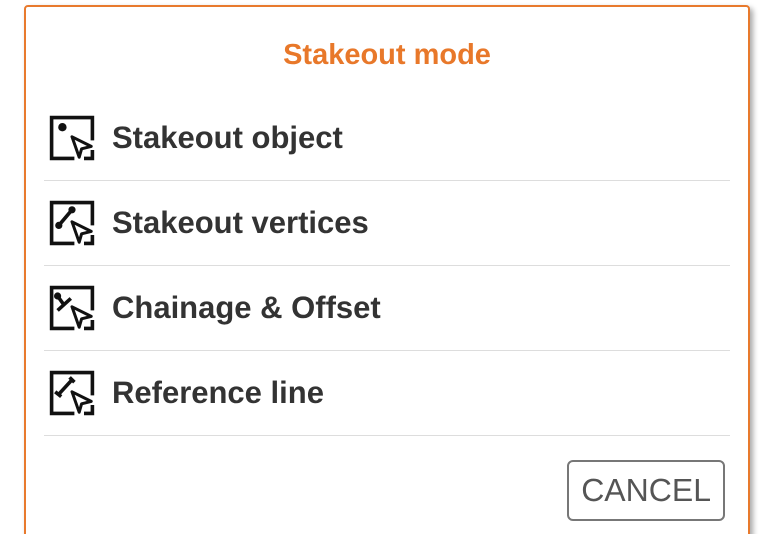  Describe the element at coordinates (72, 223) in the screenshot. I see `segment-cursor-icon` at that location.